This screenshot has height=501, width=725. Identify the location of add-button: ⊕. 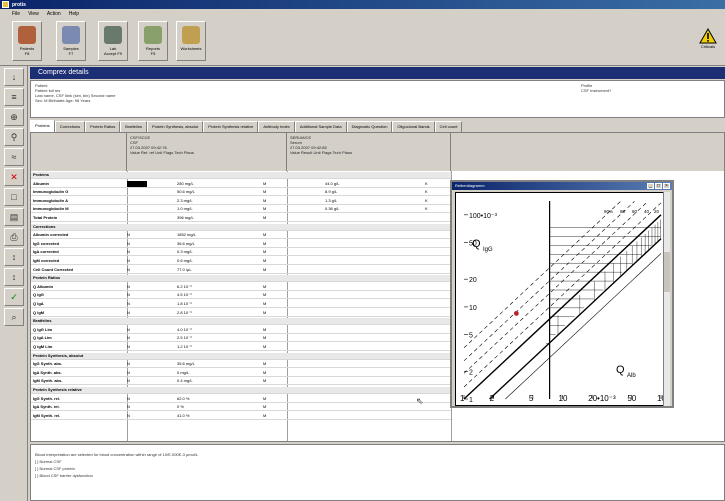
(14, 117).